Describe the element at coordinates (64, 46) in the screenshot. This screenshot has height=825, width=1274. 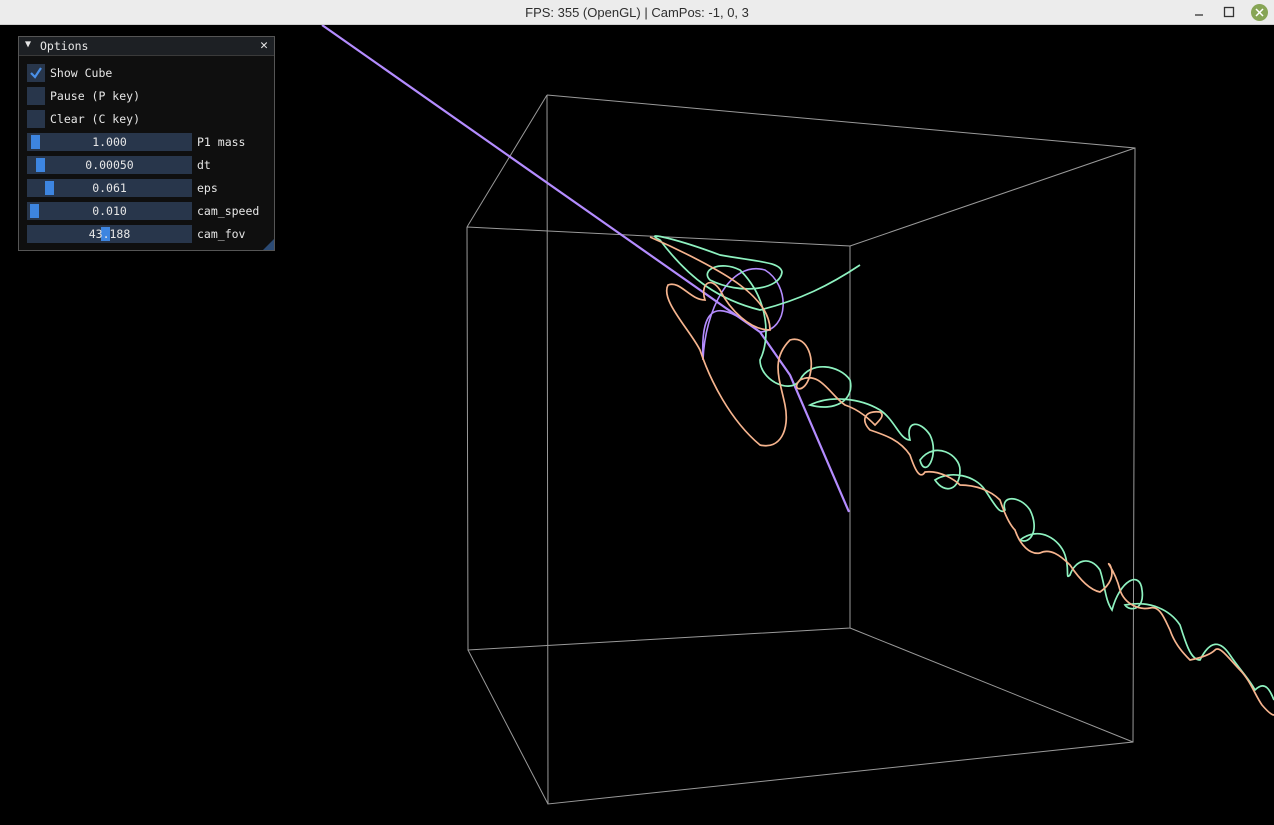
I see `options-panel-title: Options` at that location.